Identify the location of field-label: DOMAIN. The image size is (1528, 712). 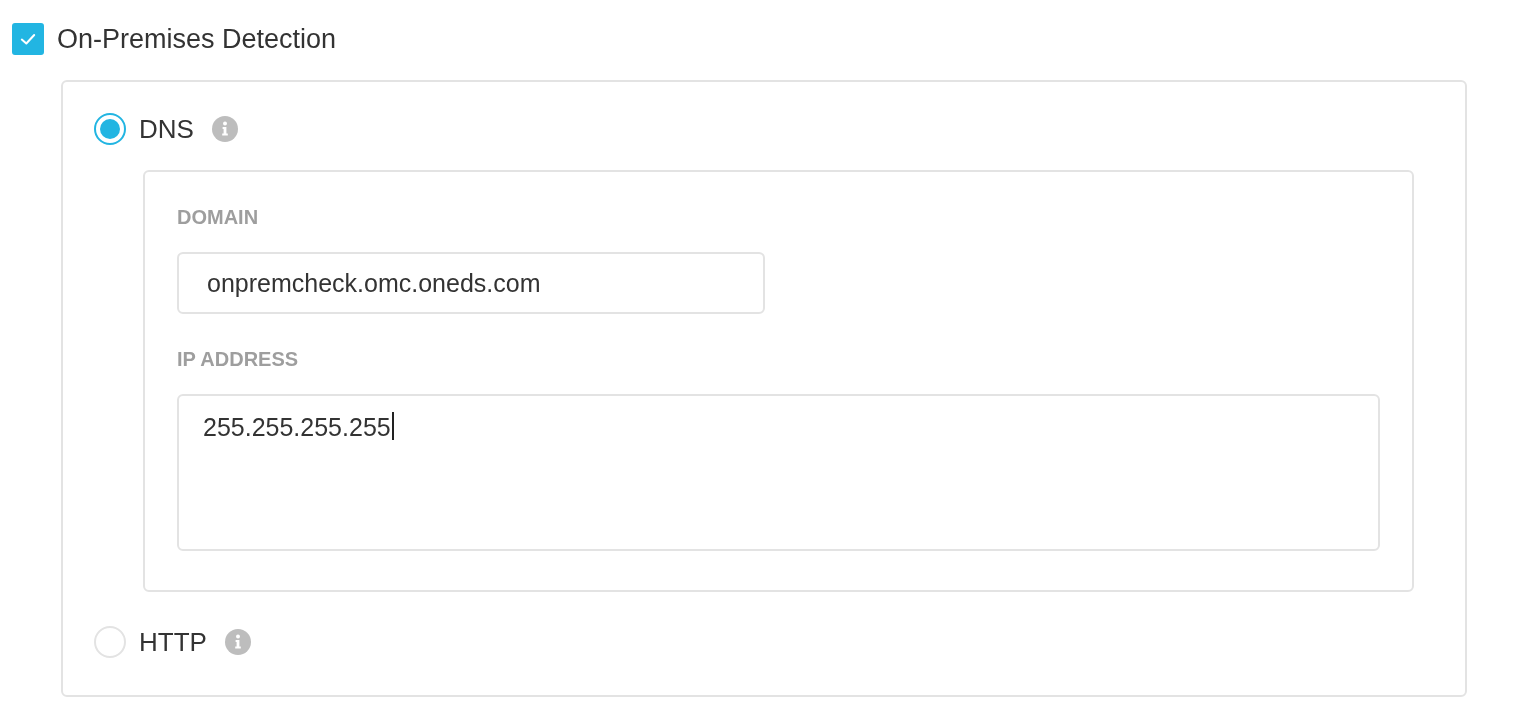
(218, 217).